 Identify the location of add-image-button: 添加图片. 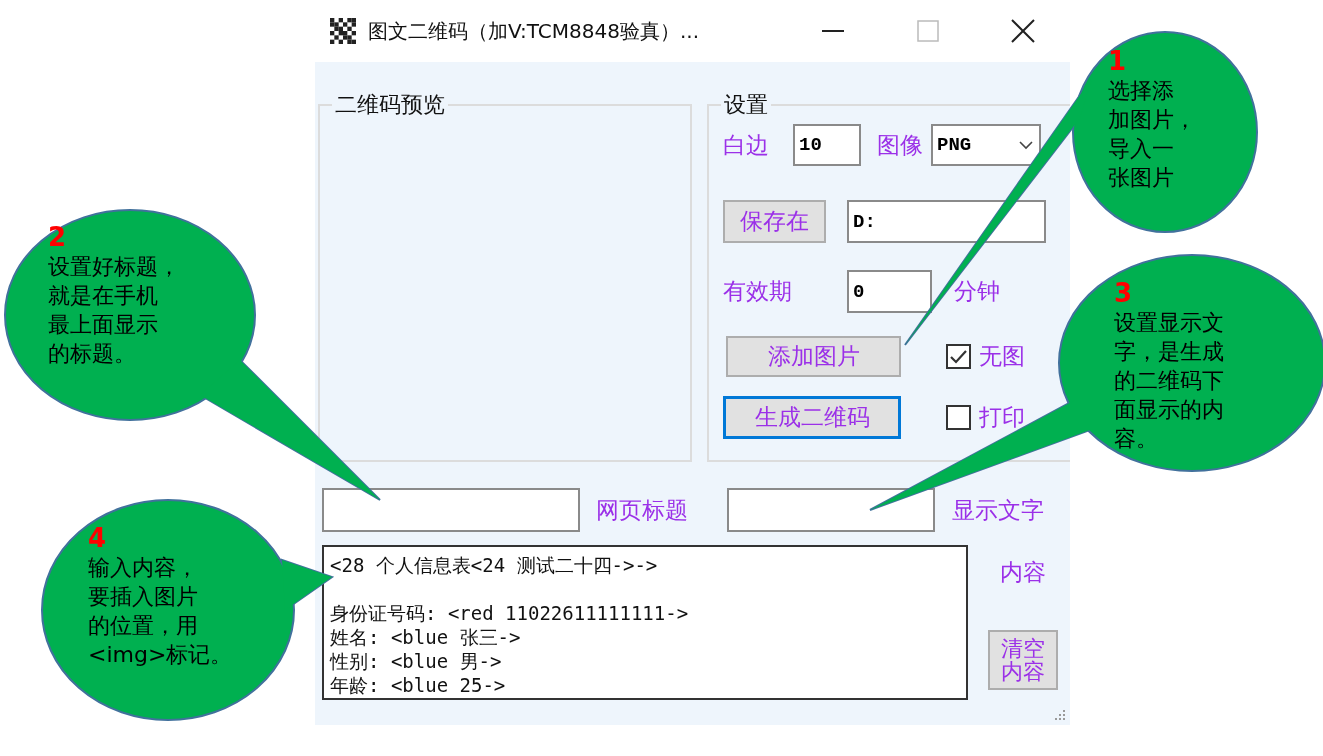
(813, 356).